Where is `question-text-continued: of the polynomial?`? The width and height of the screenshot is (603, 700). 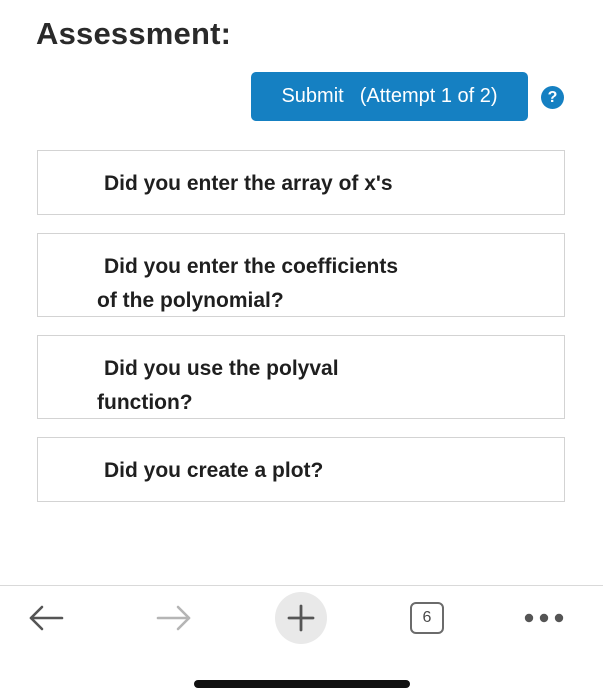 question-text-continued: of the polynomial? is located at coordinates (190, 300).